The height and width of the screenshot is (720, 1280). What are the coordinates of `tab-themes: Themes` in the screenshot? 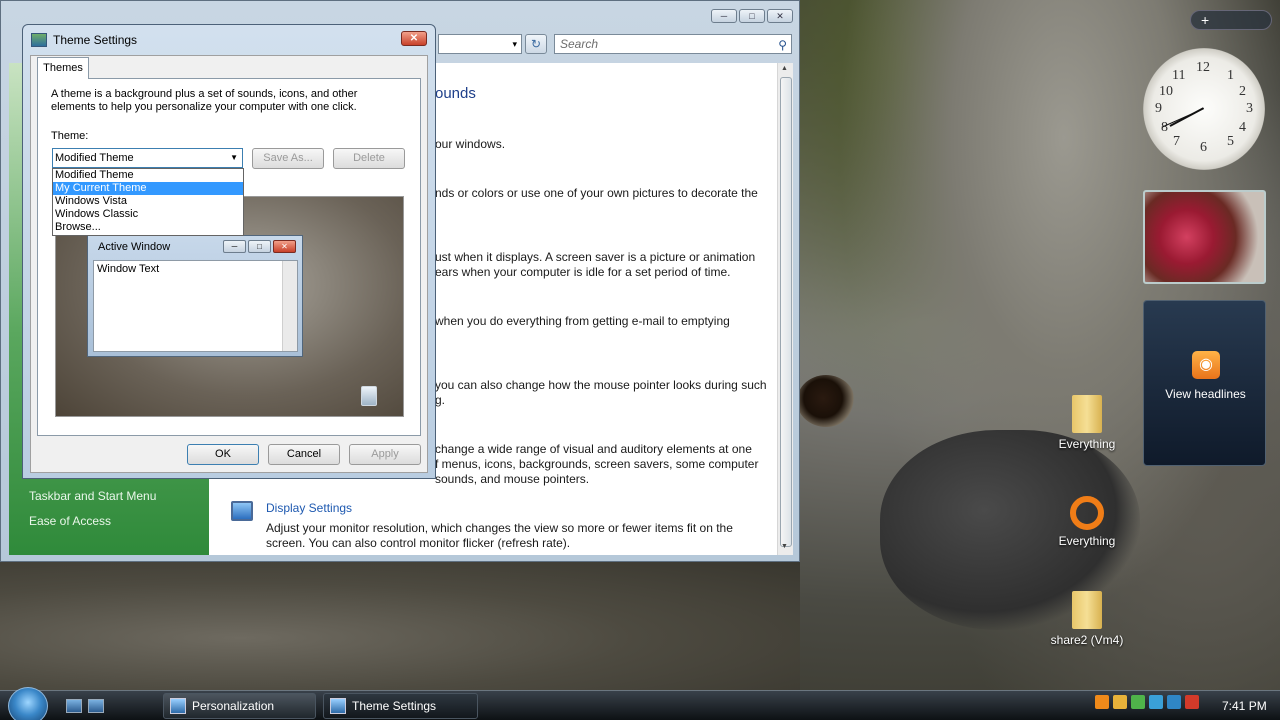 It's located at (63, 68).